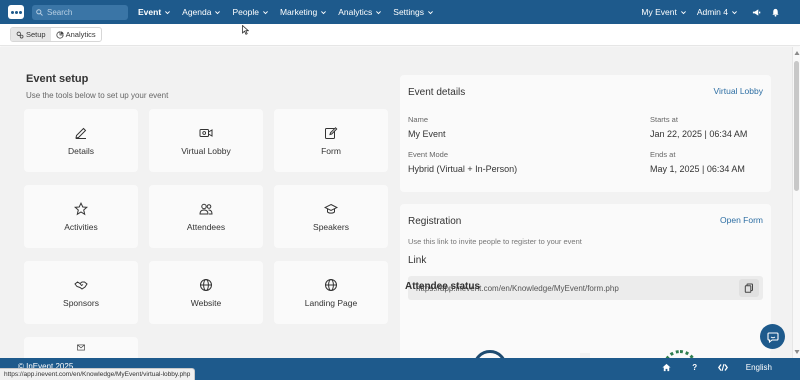 This screenshot has height=380, width=800. Describe the element at coordinates (16, 12) in the screenshot. I see `inevent-logo` at that location.